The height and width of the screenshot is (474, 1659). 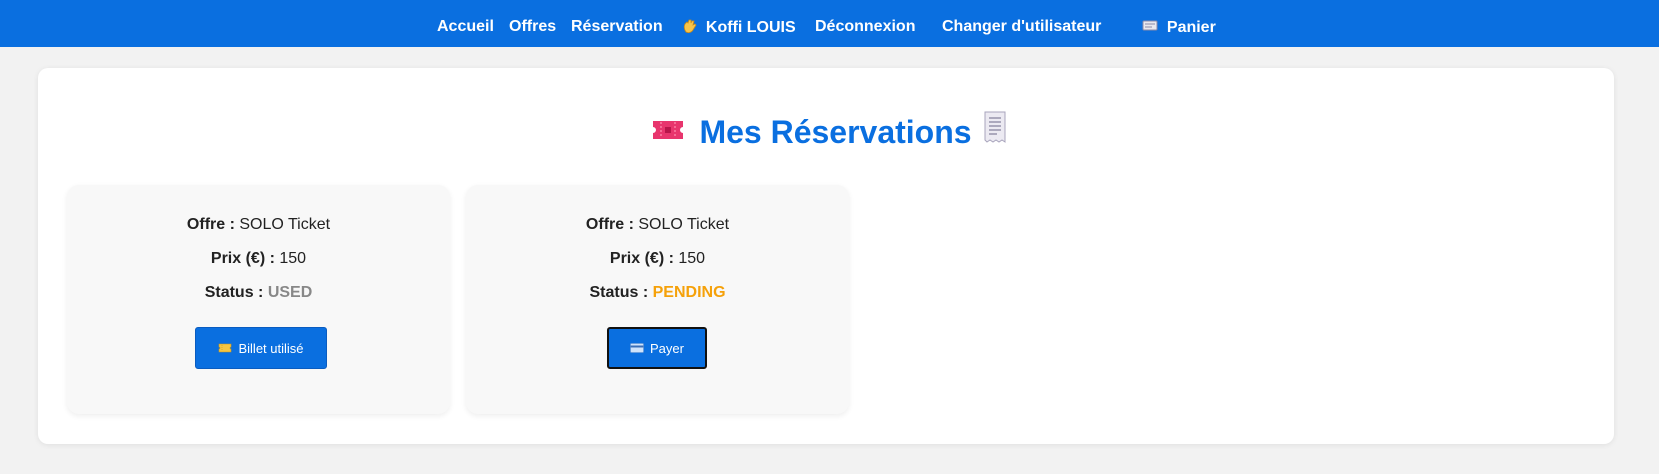 I want to click on status-line: Status : USED, so click(x=258, y=293).